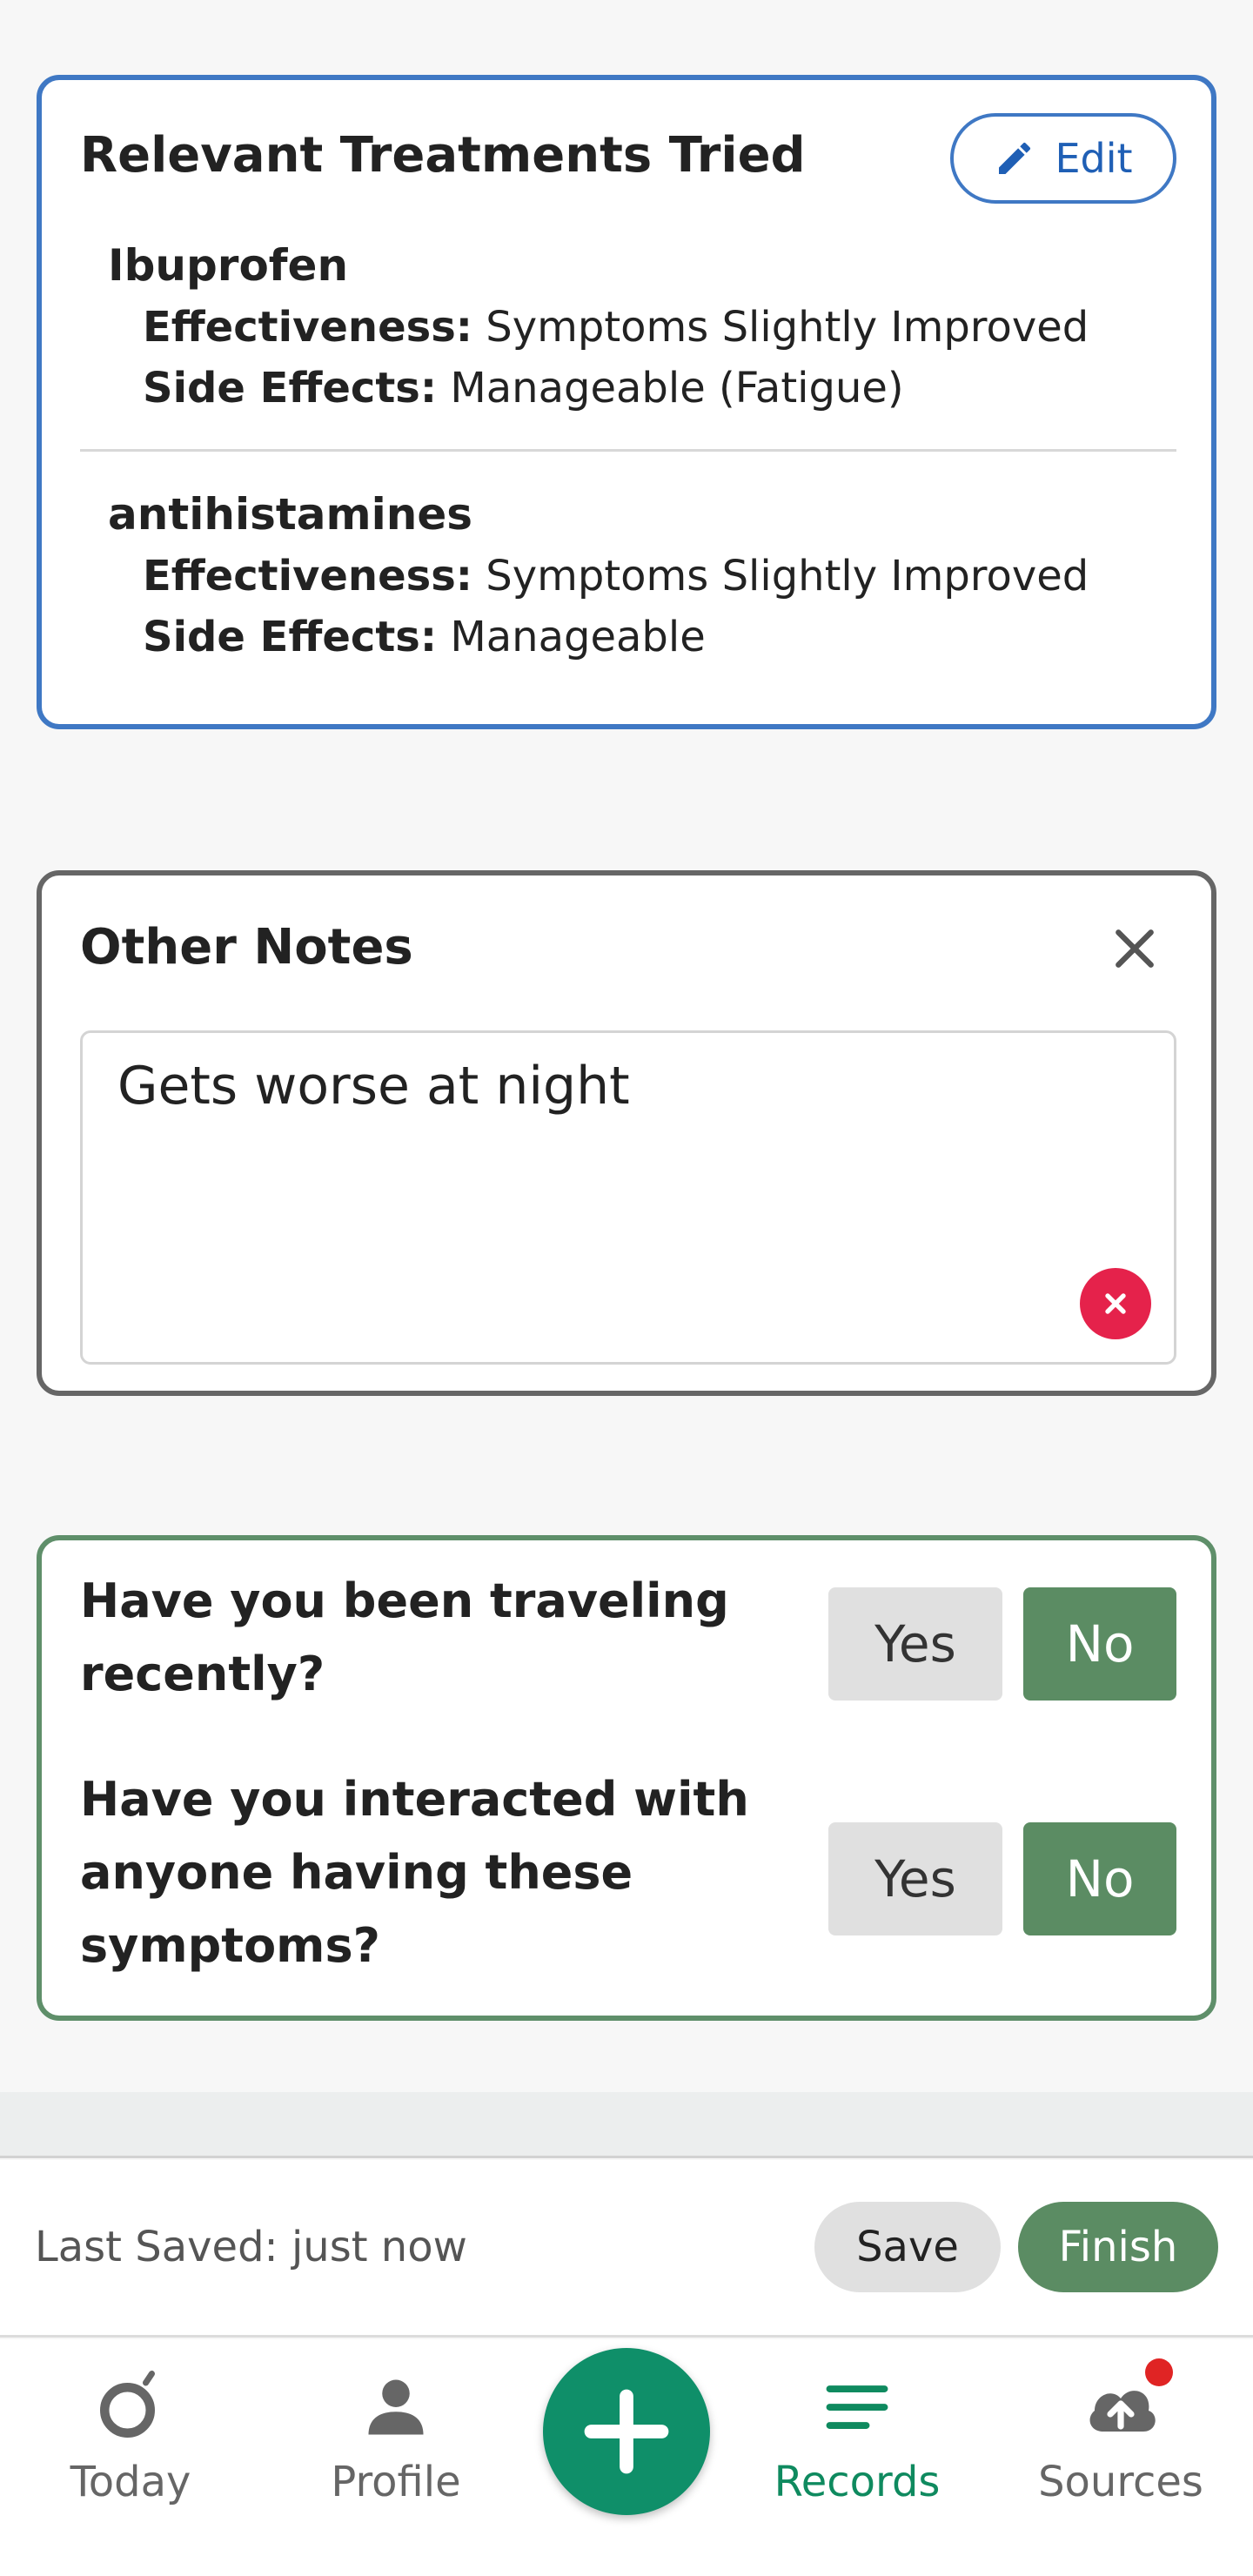 The width and height of the screenshot is (1253, 2576). I want to click on last-saved-status: Last Saved: just now, so click(251, 2247).